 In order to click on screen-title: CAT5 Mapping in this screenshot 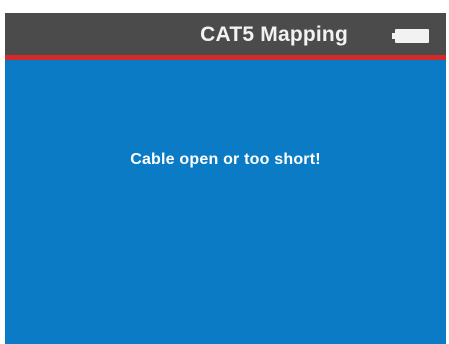, I will do `click(274, 34)`.